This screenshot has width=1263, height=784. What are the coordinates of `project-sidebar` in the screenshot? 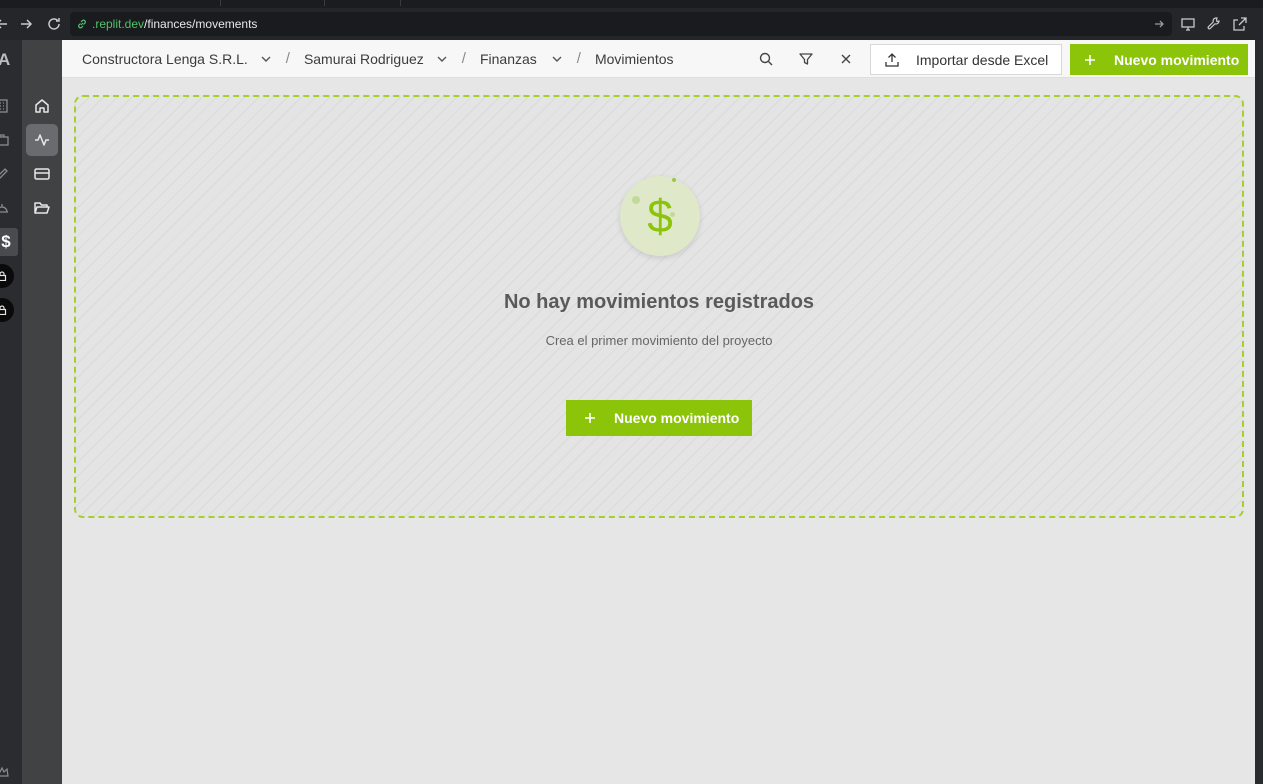 It's located at (42, 412).